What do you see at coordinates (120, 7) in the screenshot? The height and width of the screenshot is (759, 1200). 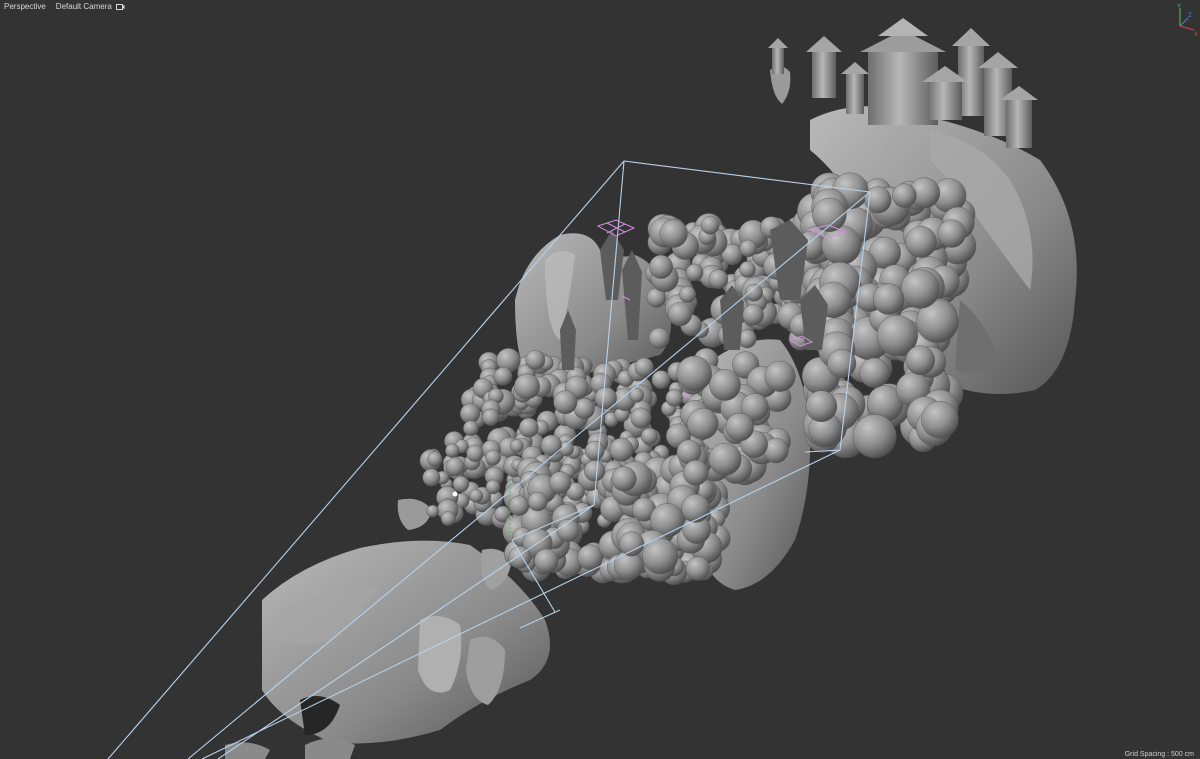 I see `camera-icon` at bounding box center [120, 7].